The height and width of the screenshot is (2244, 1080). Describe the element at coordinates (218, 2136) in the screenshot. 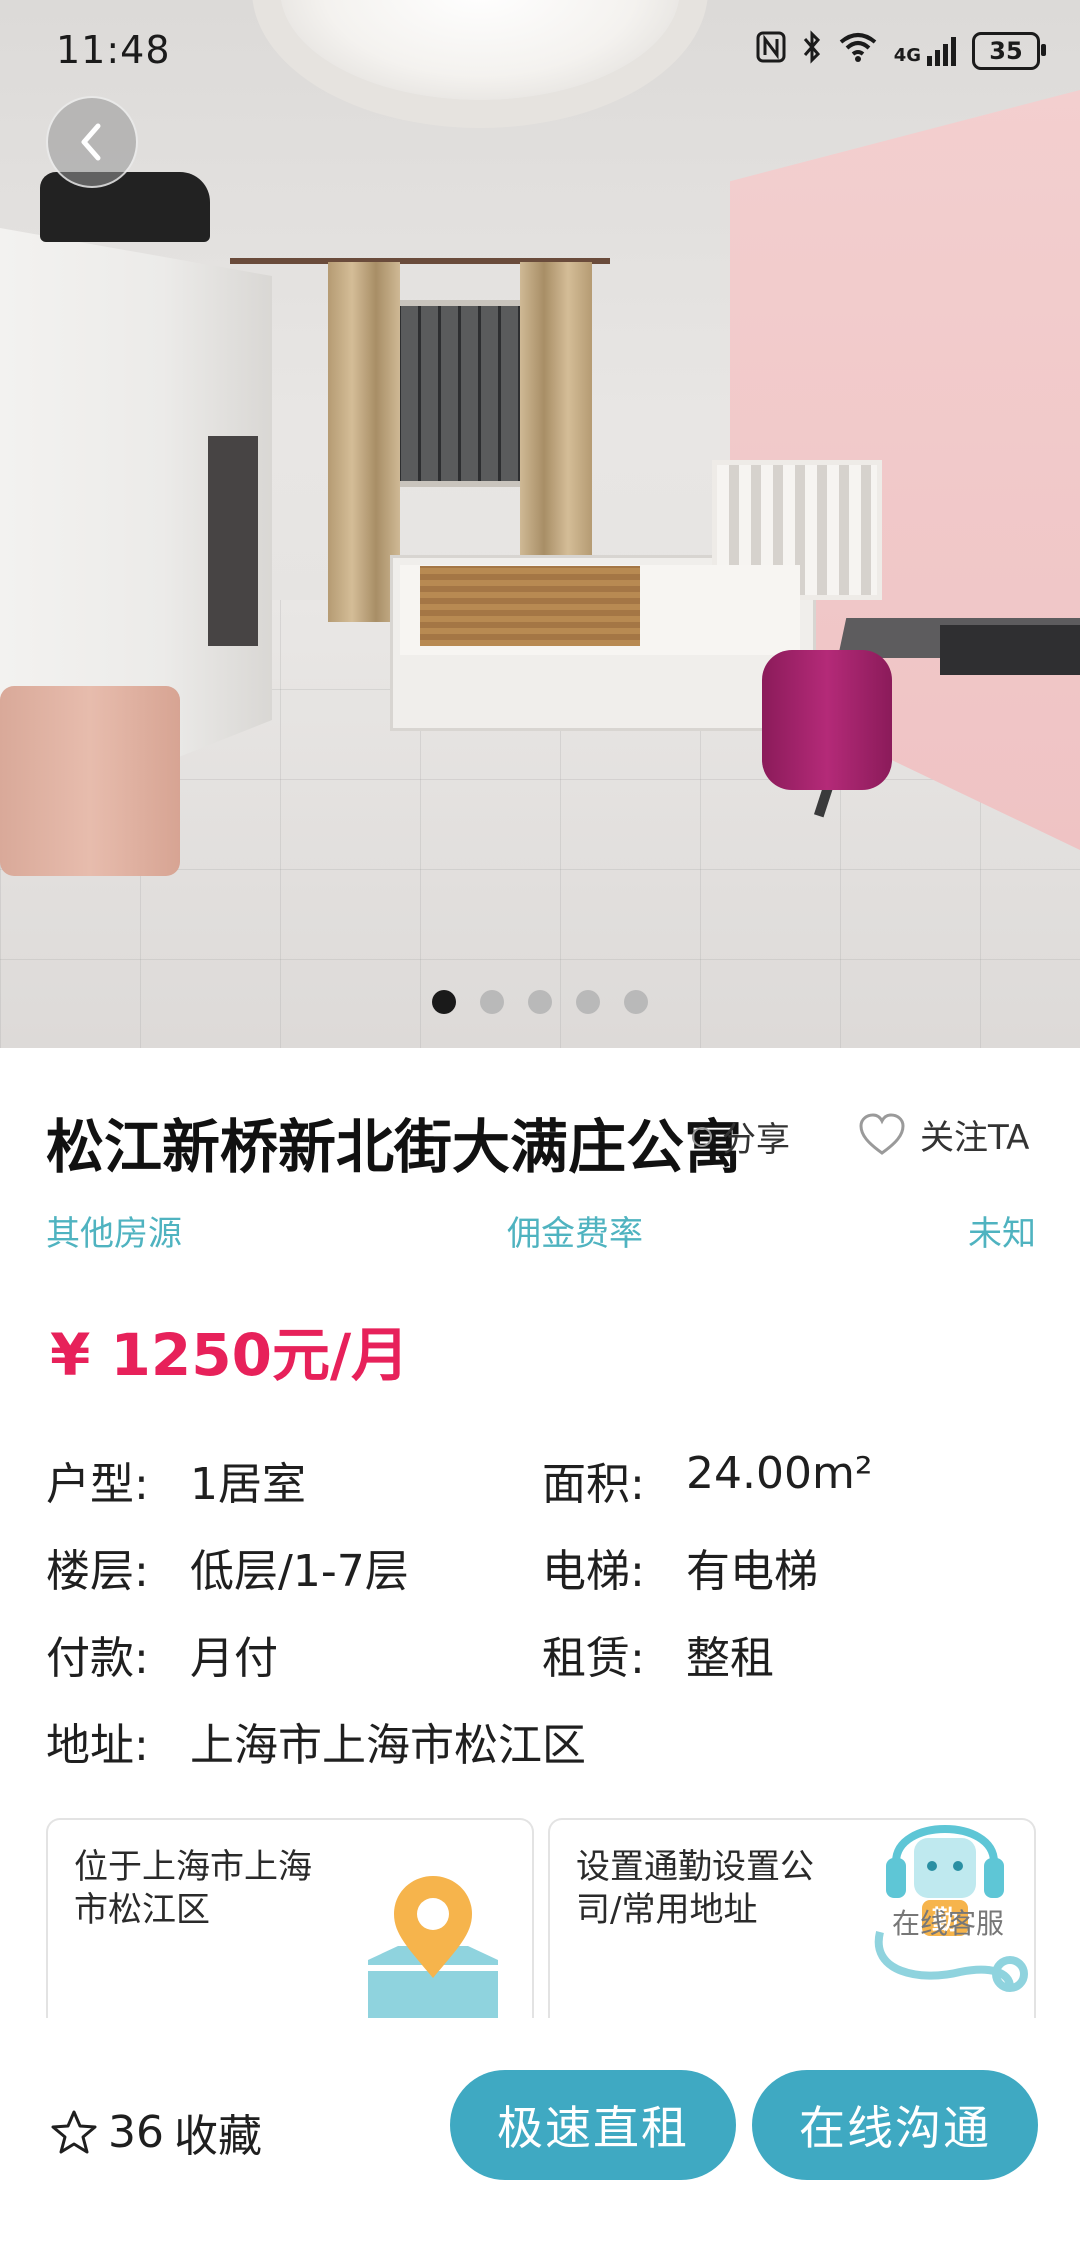

I see `favorite-label: 收藏` at that location.